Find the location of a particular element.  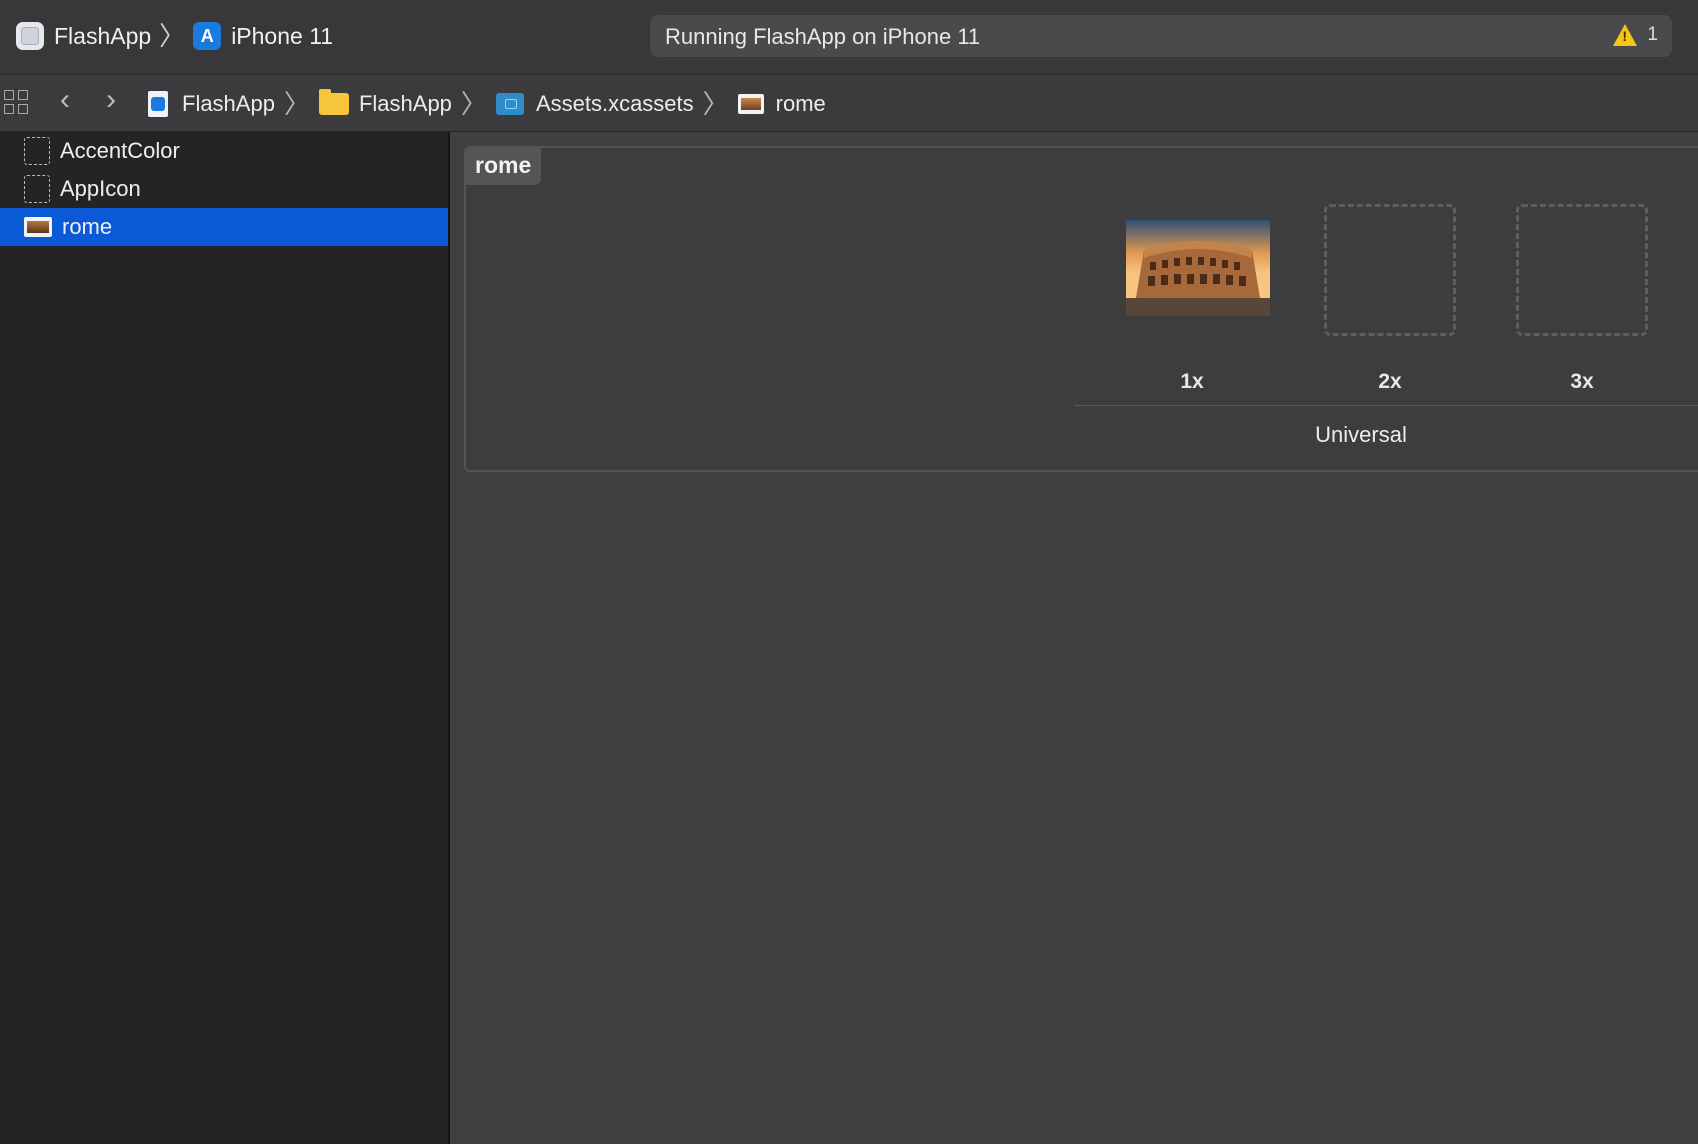

slot-label-3x: 3x is located at coordinates (1582, 381).